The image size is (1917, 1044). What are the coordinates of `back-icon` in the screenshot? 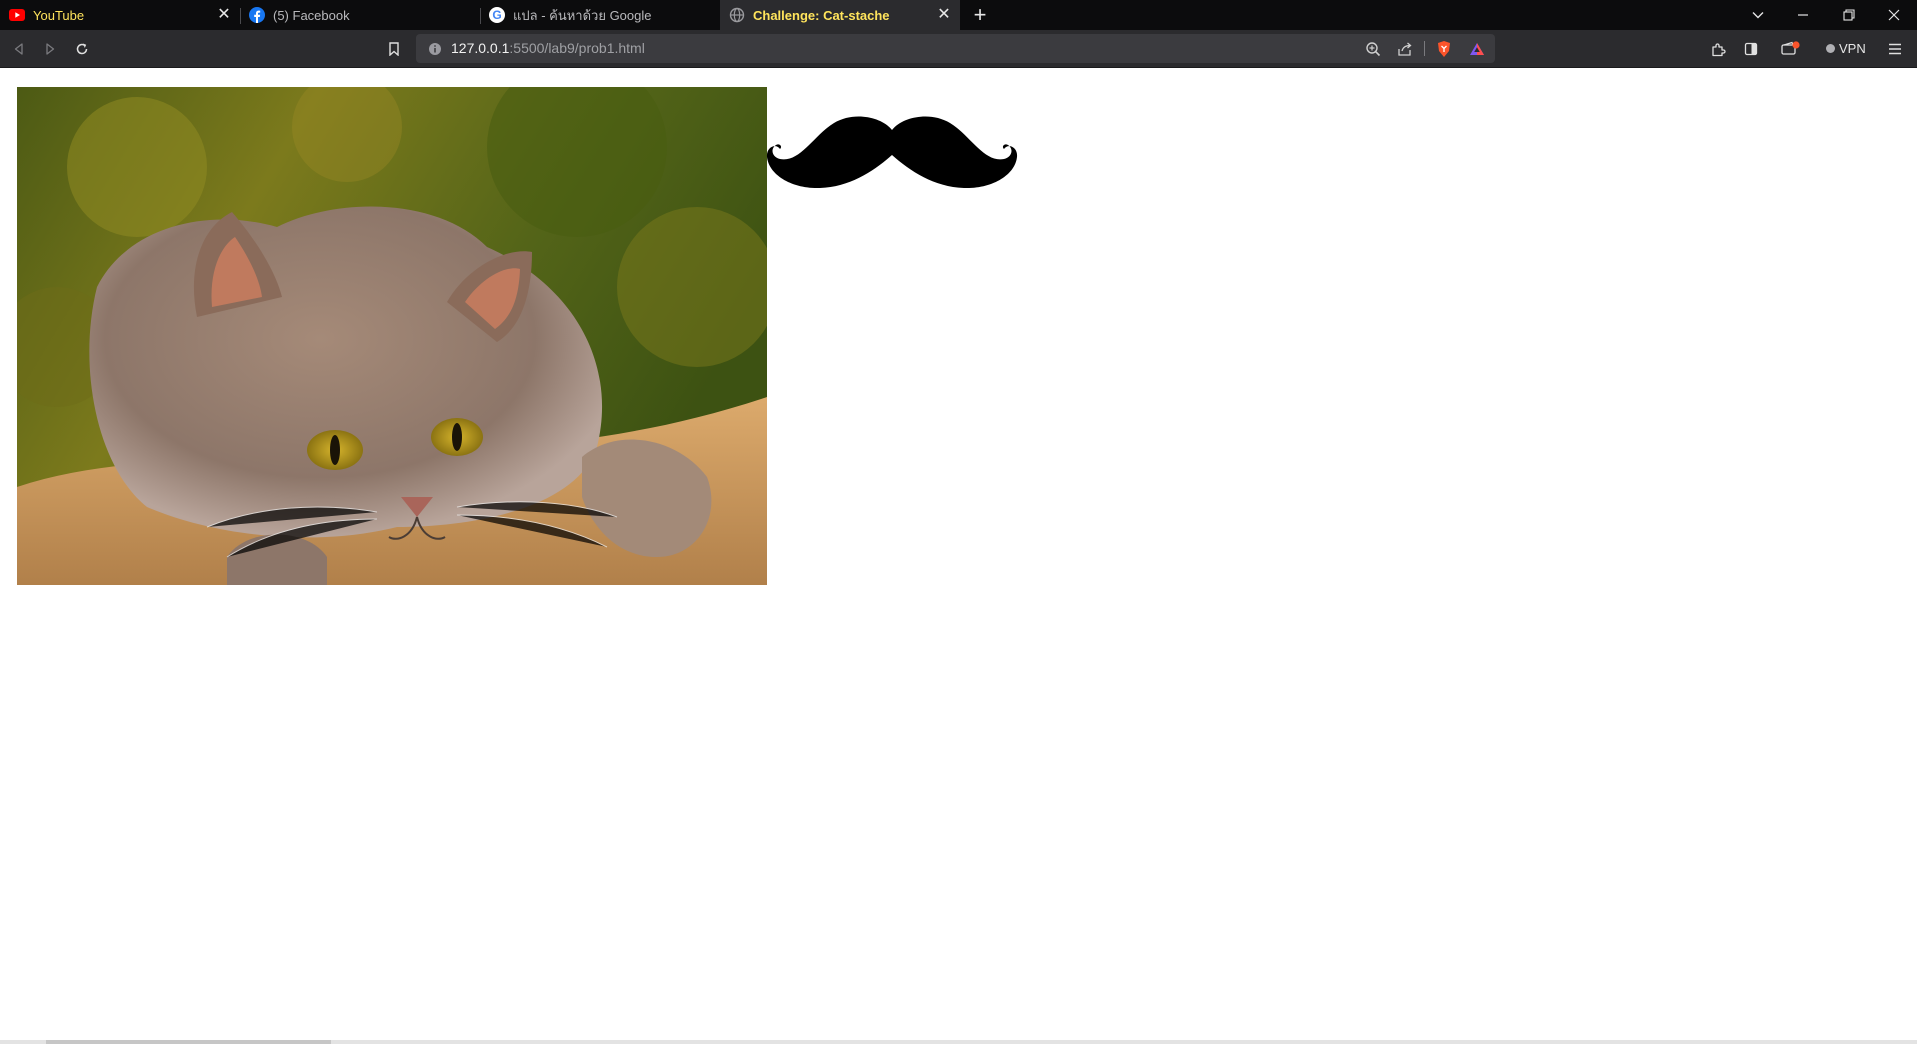 It's located at (19, 49).